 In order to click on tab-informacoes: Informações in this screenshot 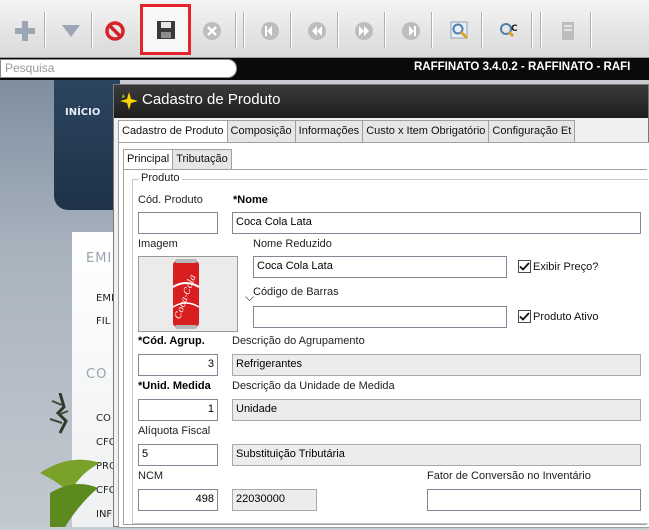, I will do `click(329, 131)`.